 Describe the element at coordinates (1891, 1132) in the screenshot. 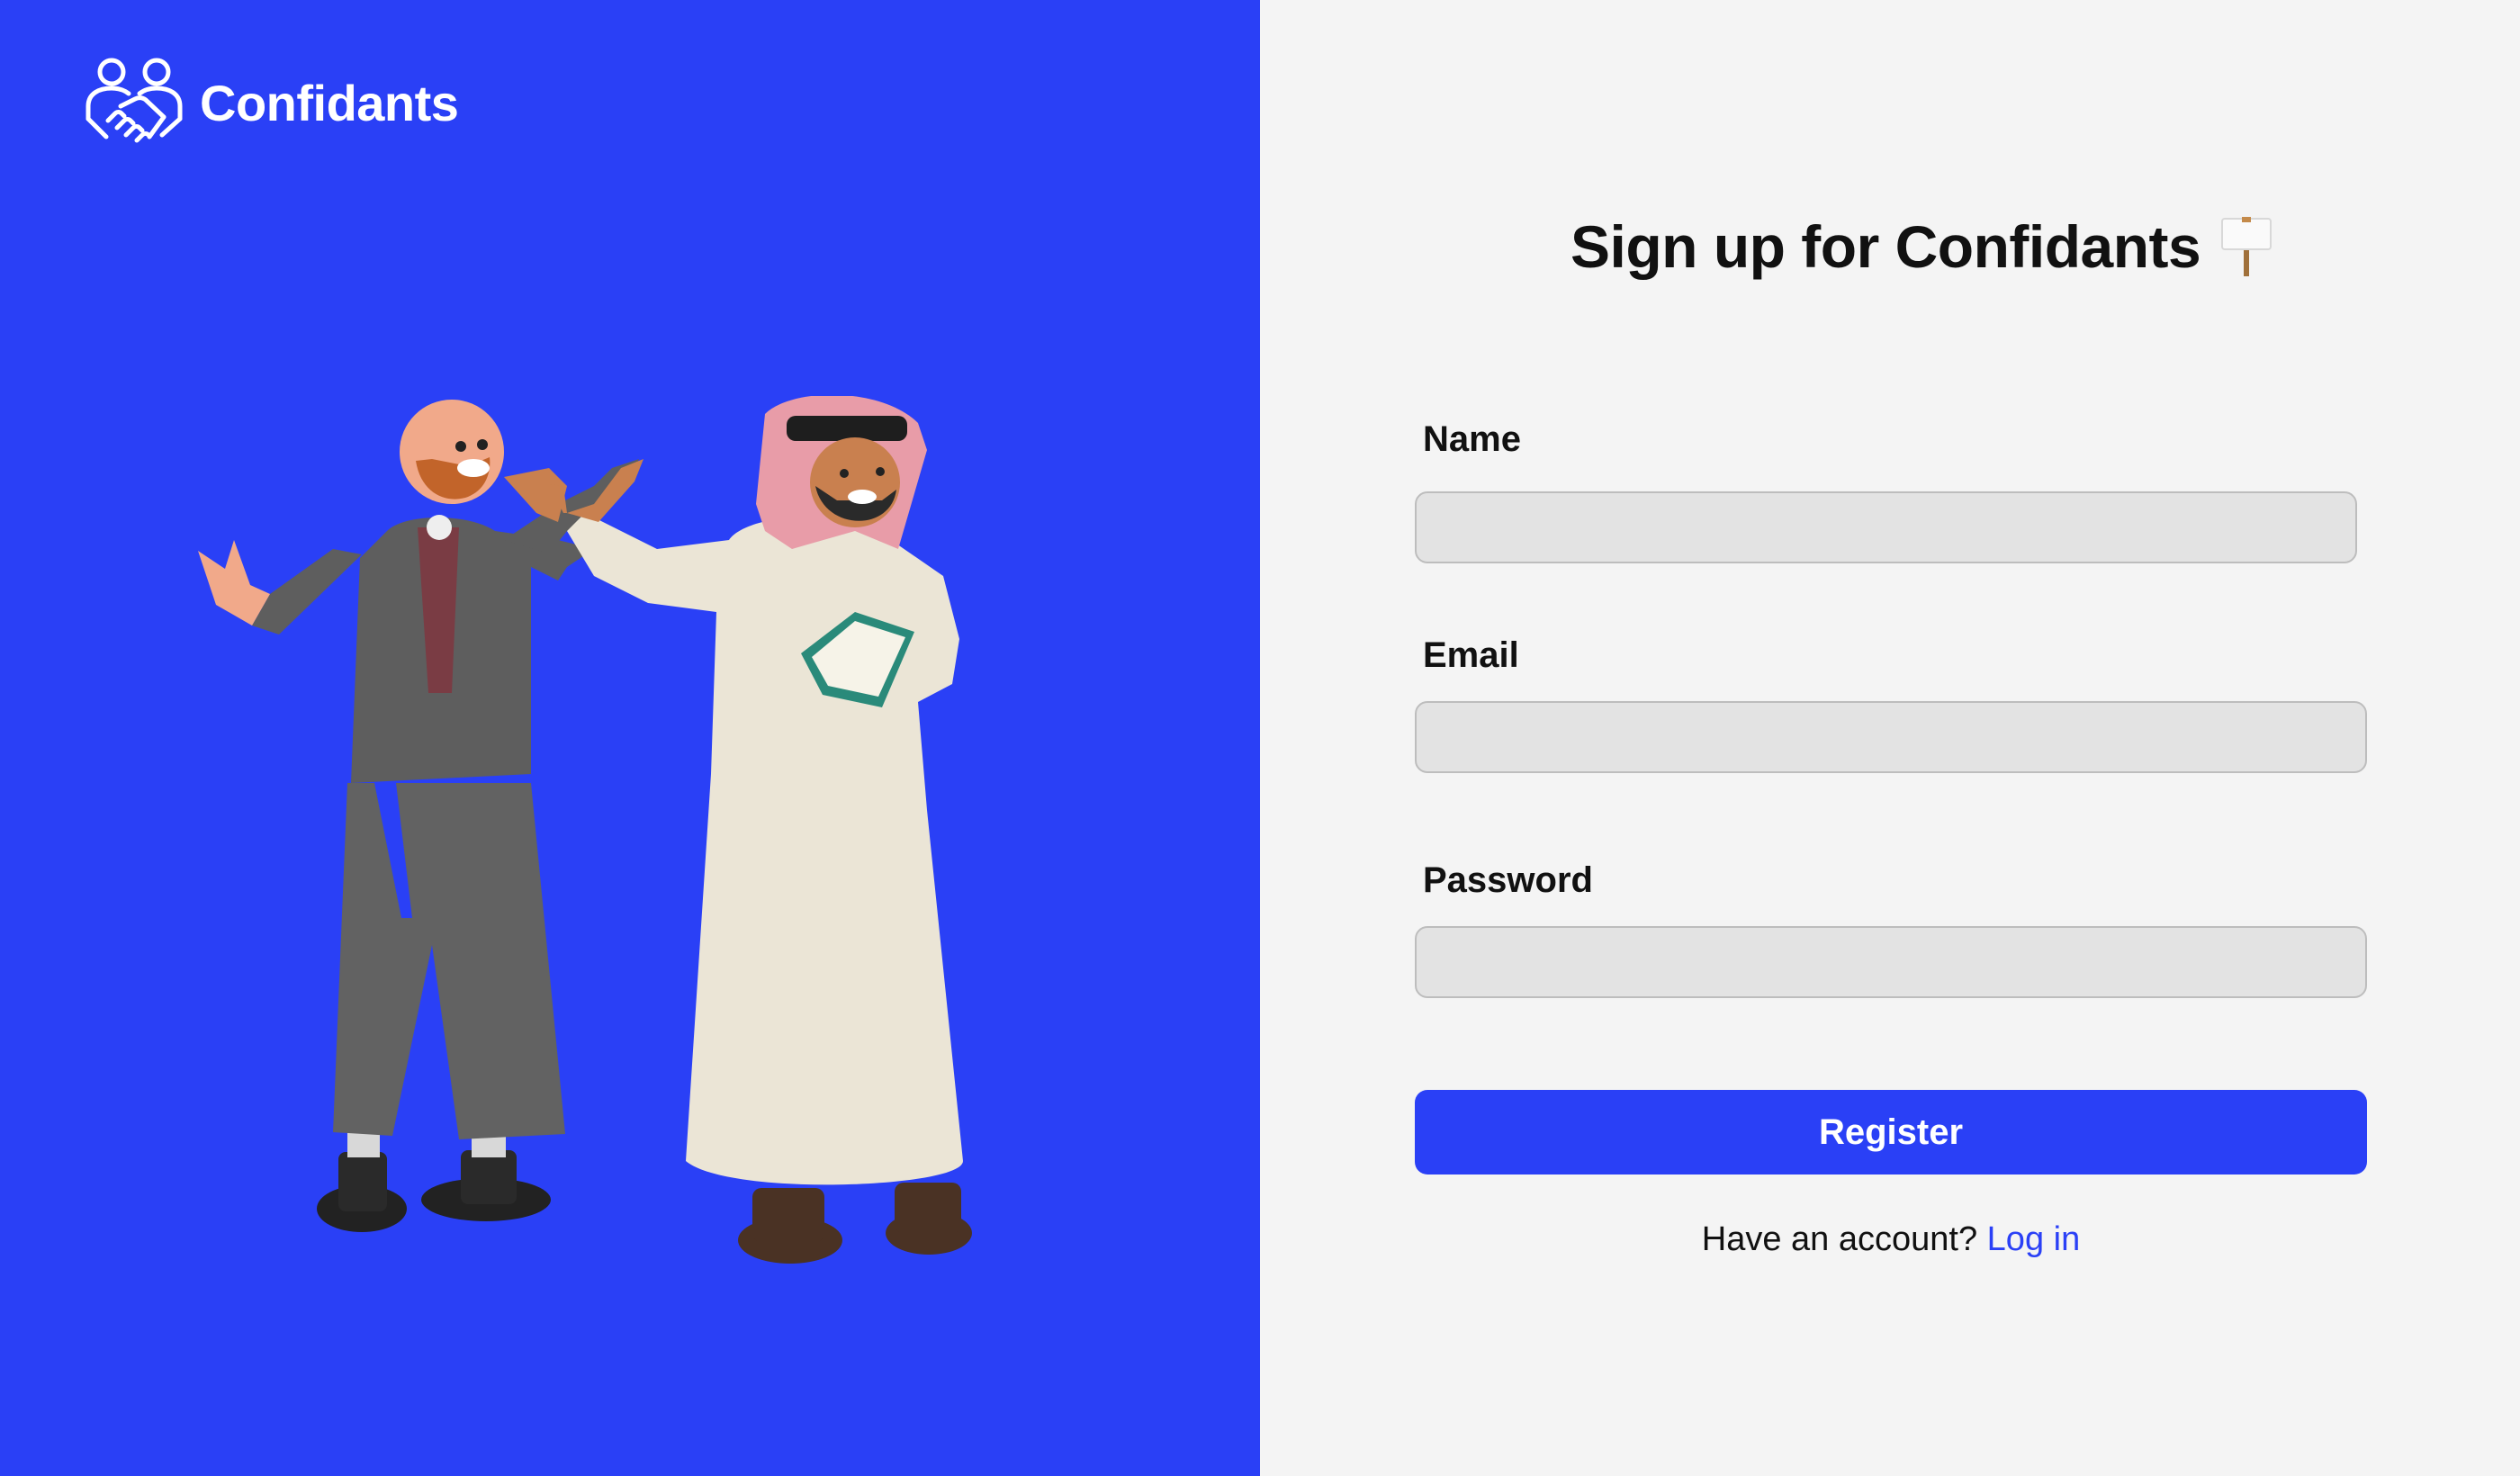

I see `register-button: Register` at that location.